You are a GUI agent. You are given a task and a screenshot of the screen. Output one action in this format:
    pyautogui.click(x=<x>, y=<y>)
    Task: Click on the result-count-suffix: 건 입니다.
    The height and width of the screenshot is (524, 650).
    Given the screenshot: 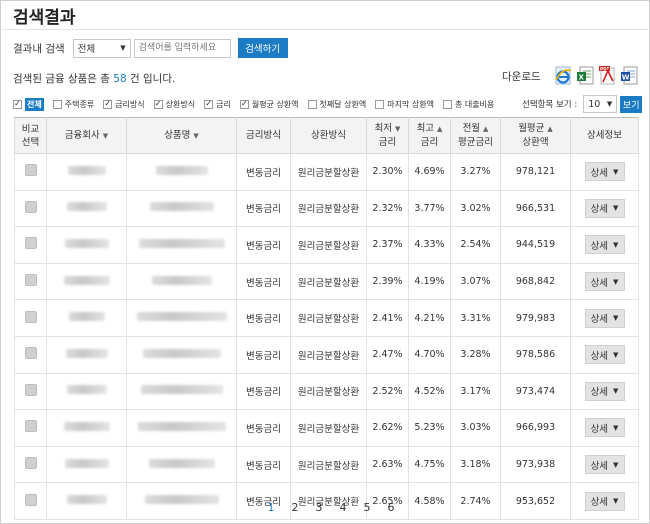 What is the action you would take?
    pyautogui.click(x=151, y=79)
    